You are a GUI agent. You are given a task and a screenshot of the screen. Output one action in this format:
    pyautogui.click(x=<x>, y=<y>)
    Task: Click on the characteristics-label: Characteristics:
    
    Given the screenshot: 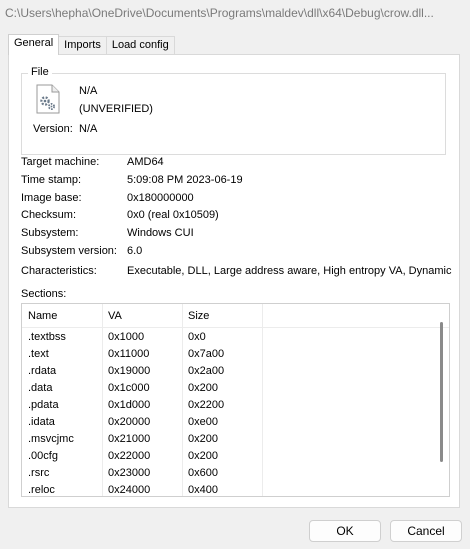 What is the action you would take?
    pyautogui.click(x=59, y=271)
    